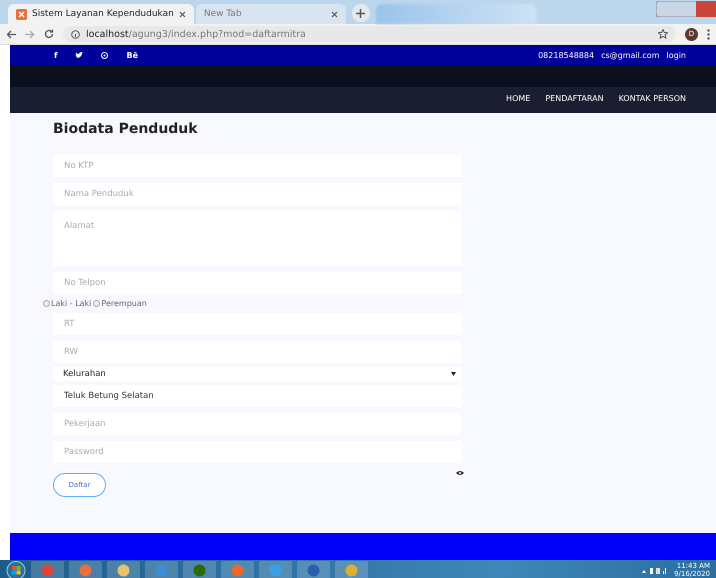 This screenshot has height=578, width=716. I want to click on text-input-field: RW, so click(257, 352).